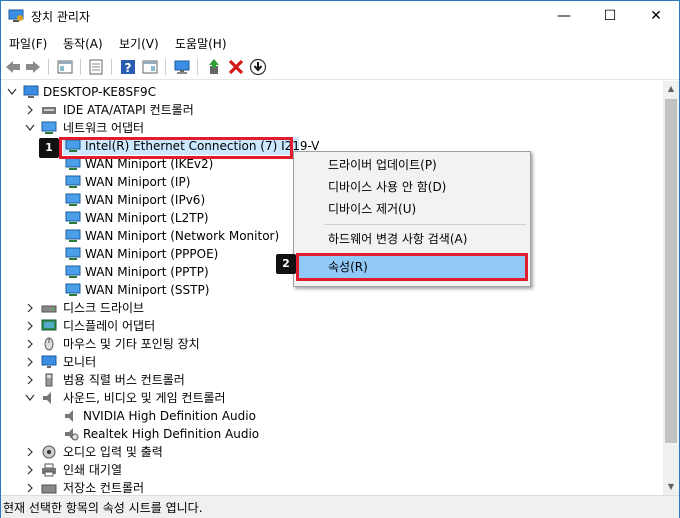 This screenshot has height=518, width=680. I want to click on tree-node-label: 디스플레이 어댑터, so click(109, 326).